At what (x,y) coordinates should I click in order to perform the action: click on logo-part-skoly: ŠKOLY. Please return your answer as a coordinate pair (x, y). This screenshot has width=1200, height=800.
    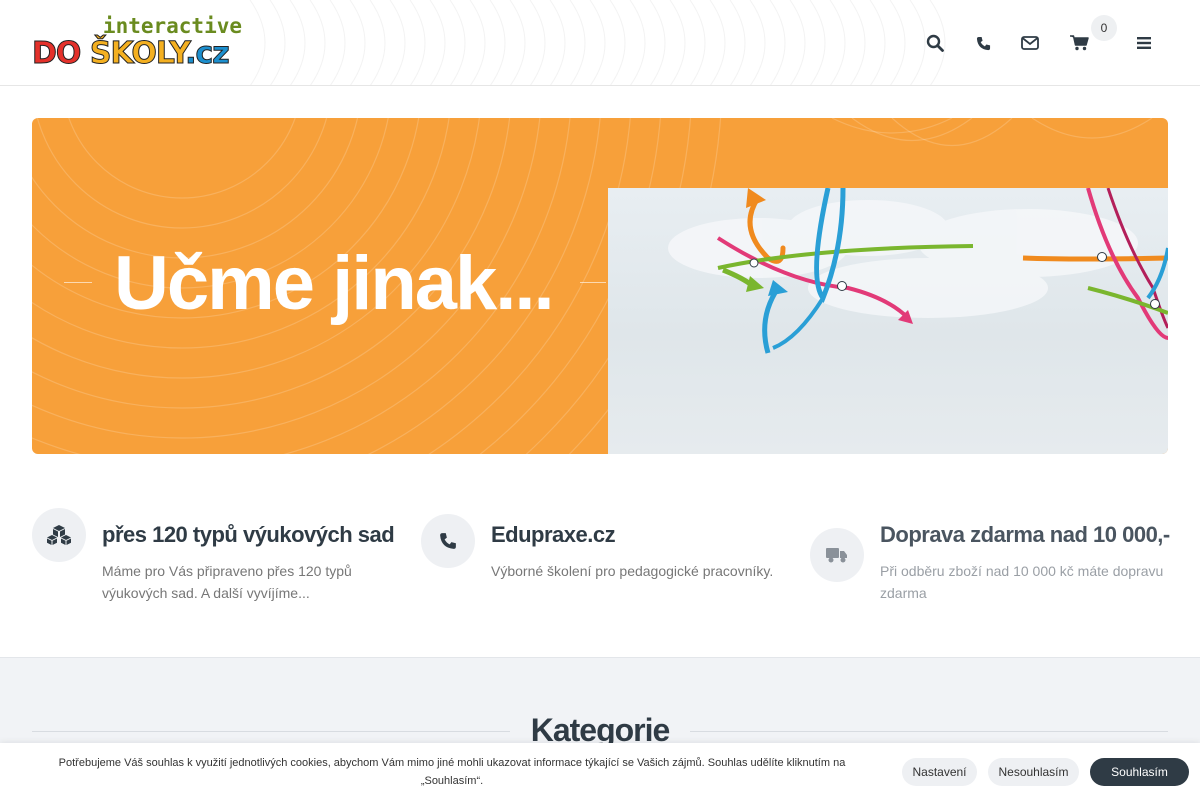
    Looking at the image, I should click on (137, 54).